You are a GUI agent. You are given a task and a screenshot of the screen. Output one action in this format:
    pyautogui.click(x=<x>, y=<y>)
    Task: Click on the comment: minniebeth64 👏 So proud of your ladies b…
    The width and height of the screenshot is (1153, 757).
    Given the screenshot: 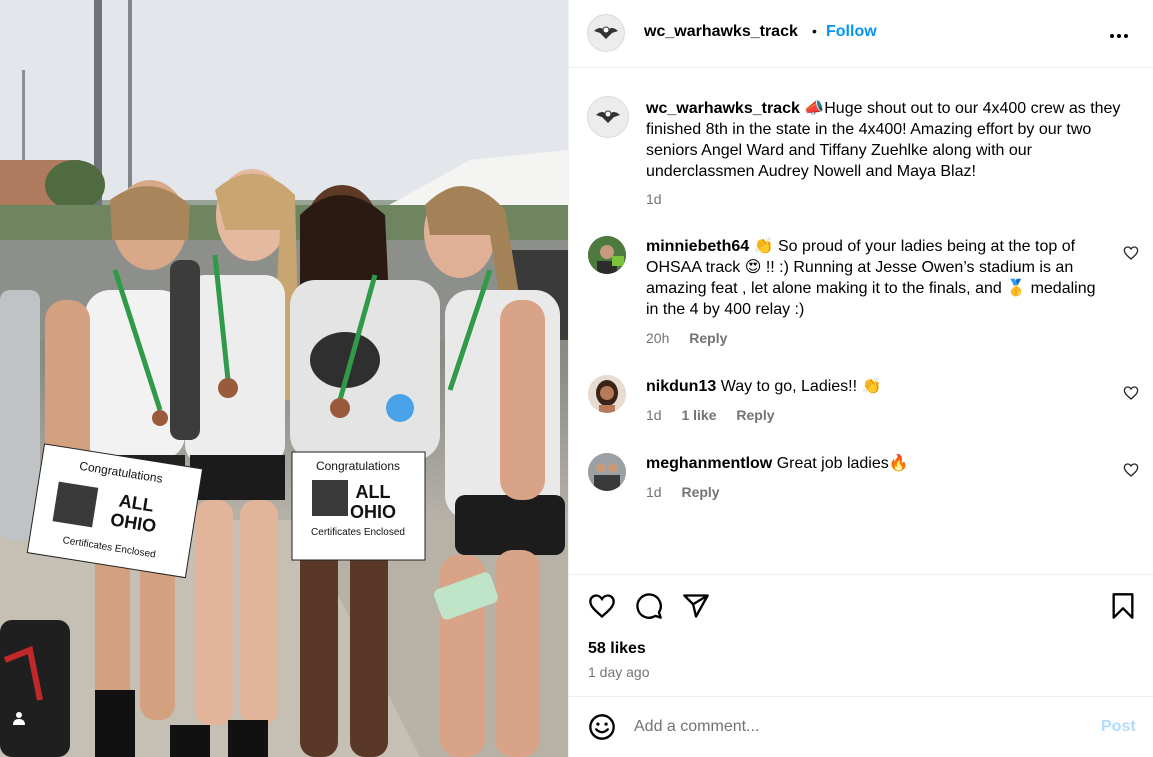 What is the action you would take?
    pyautogui.click(x=876, y=278)
    